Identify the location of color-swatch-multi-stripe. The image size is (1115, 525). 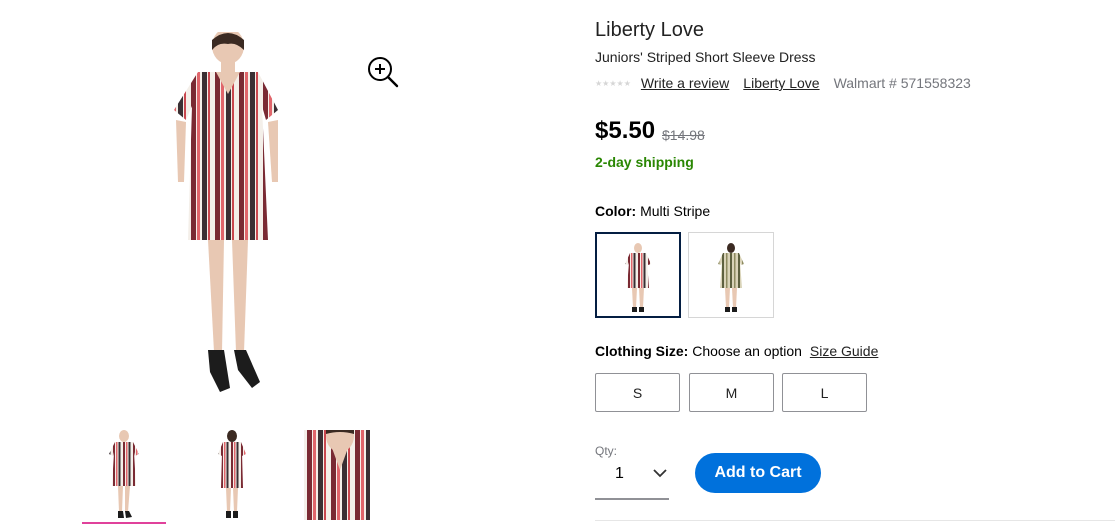
(638, 275).